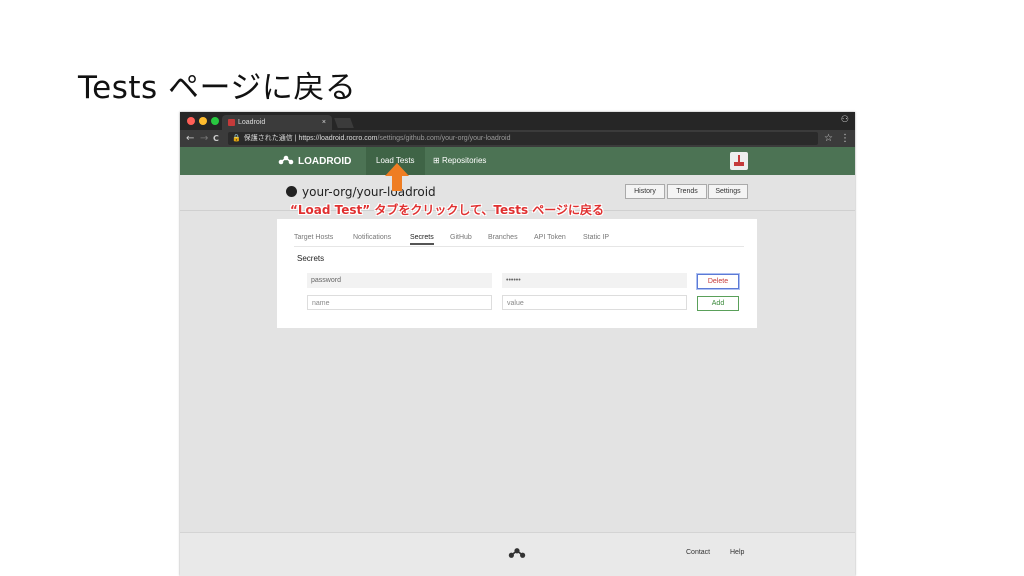 The height and width of the screenshot is (576, 1024). Describe the element at coordinates (645, 191) in the screenshot. I see `history-button: History` at that location.